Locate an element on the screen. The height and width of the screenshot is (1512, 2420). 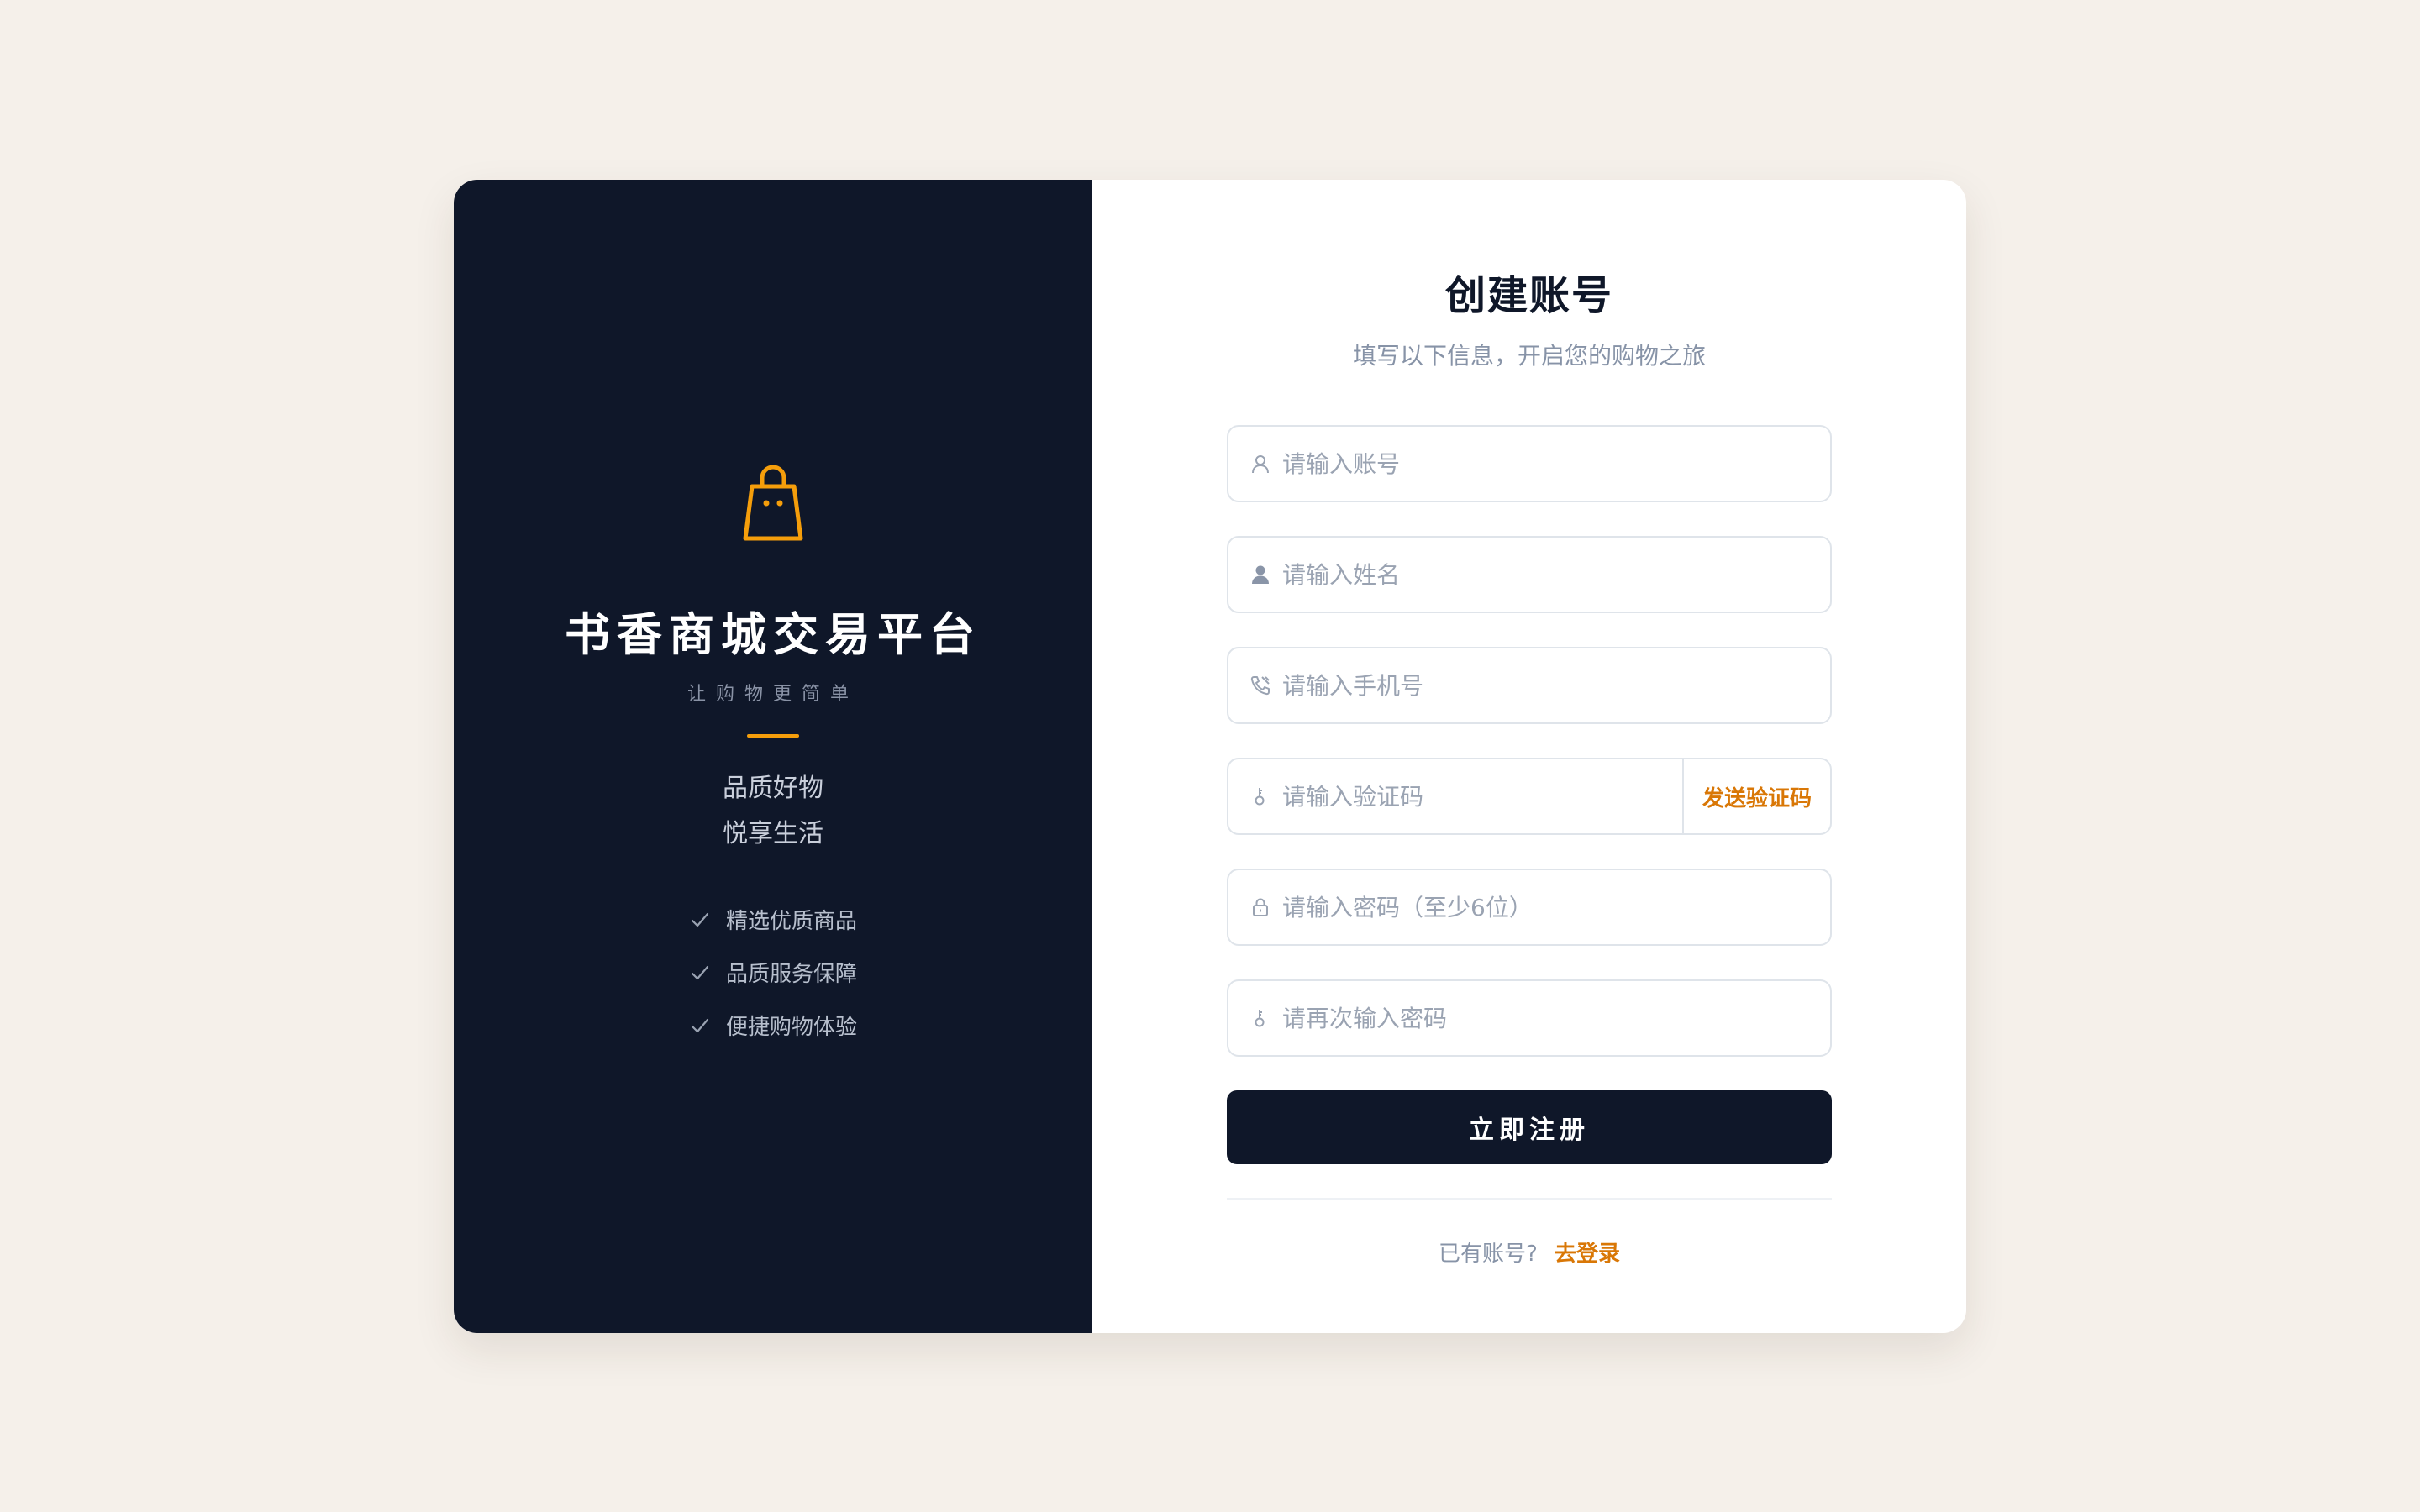
send-code-button: 发送验证码 is located at coordinates (1756, 796).